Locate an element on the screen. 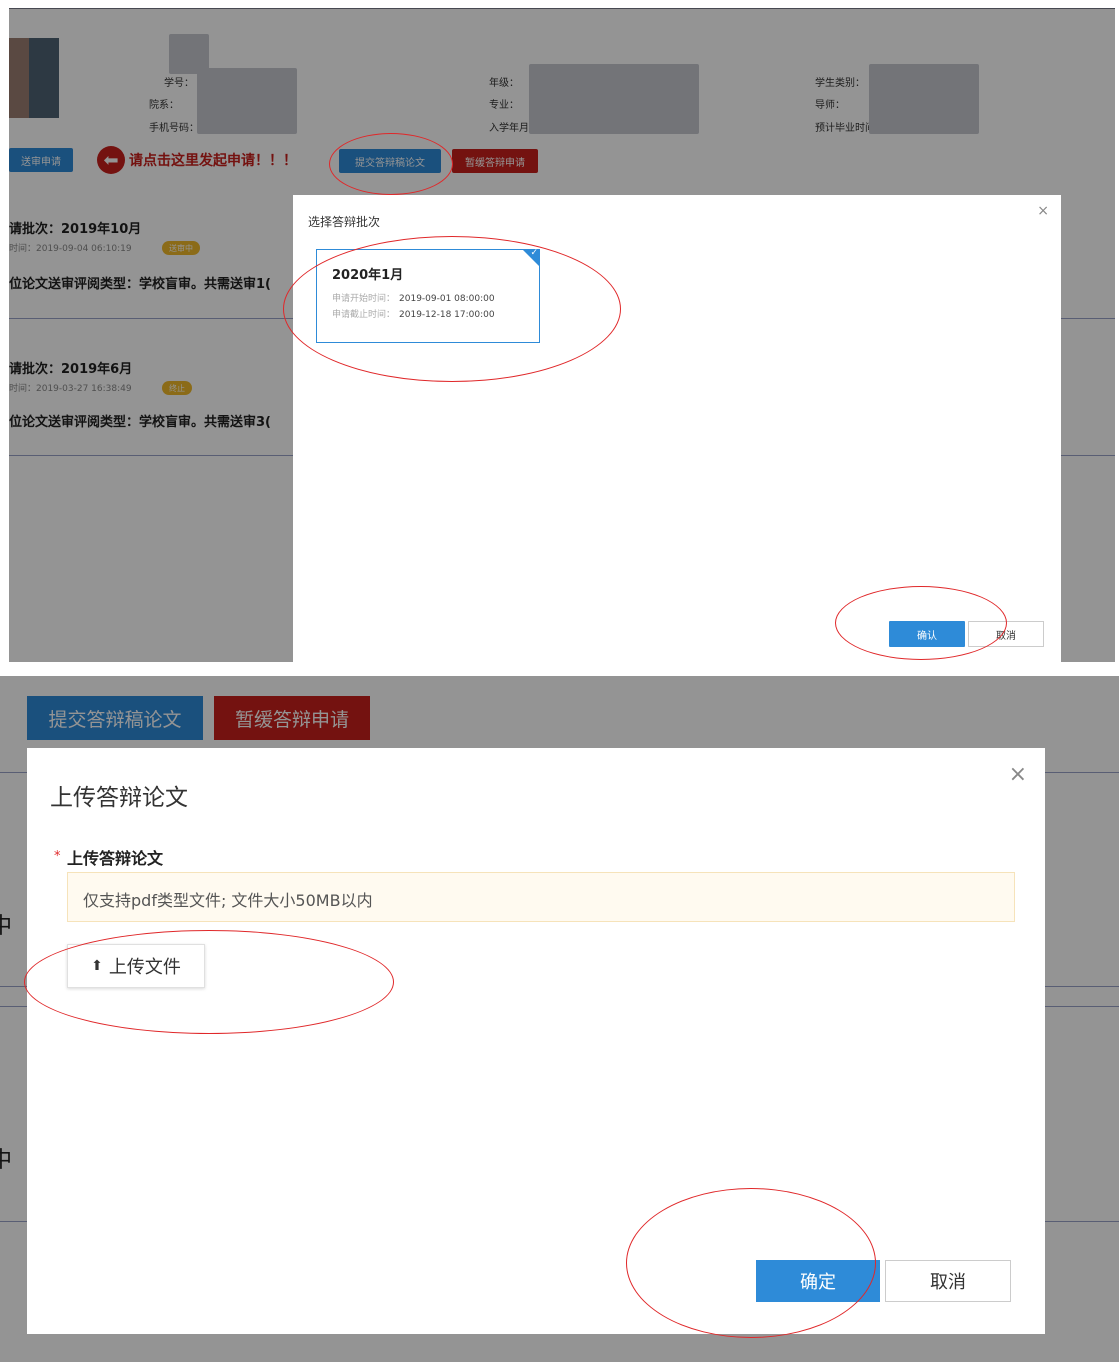 The image size is (1119, 1362). cancel-button: 取消 is located at coordinates (948, 1281).